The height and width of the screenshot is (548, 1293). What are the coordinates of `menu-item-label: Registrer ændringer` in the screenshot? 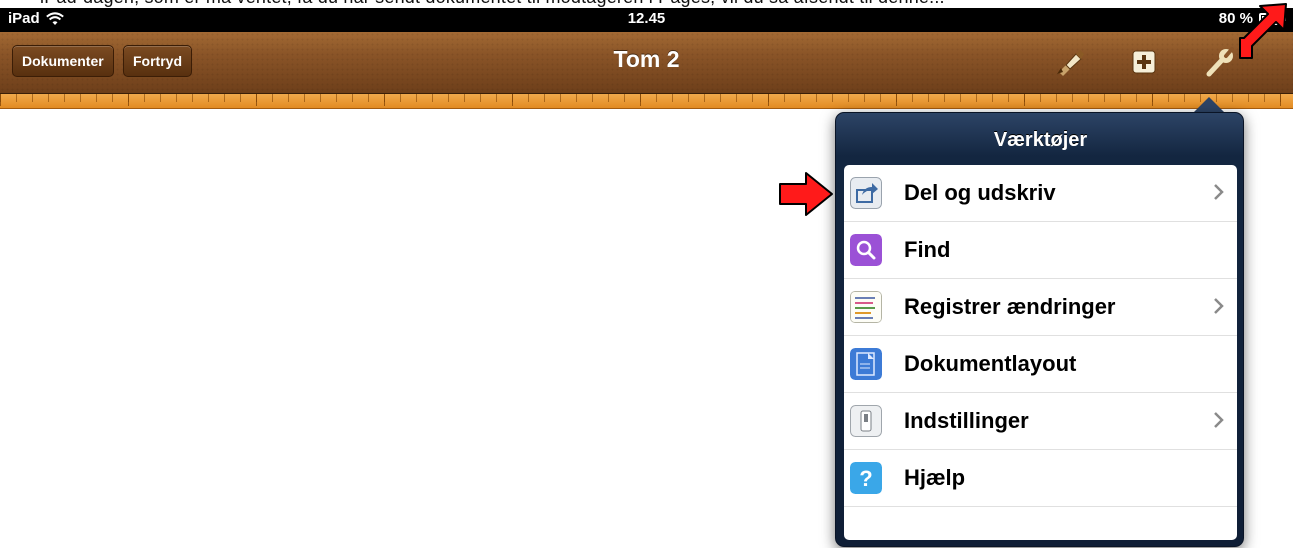 It's located at (1010, 306).